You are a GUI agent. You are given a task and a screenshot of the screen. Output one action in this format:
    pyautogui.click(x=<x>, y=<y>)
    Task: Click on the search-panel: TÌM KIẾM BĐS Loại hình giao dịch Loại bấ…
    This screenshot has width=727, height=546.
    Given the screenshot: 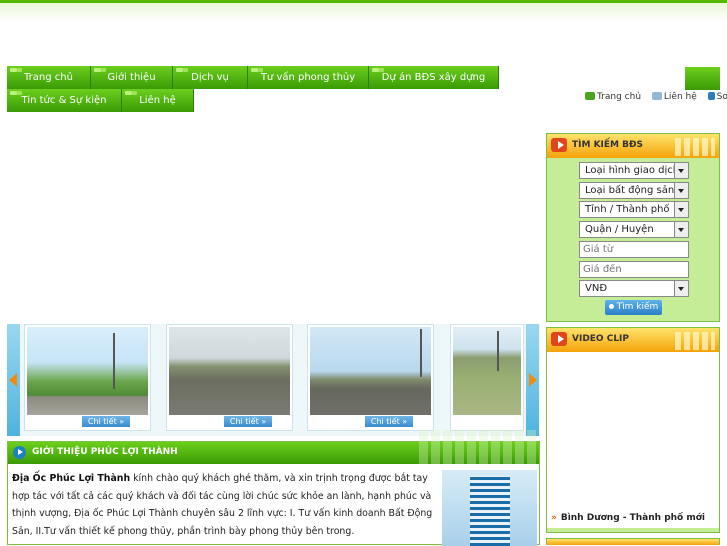 What is the action you would take?
    pyautogui.click(x=633, y=227)
    